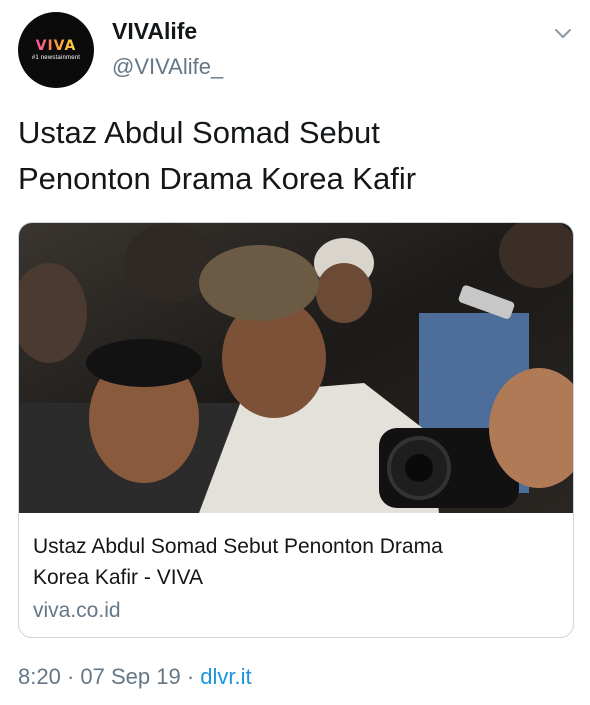 This screenshot has width=590, height=705. I want to click on tweet-meta: 8:20 · 07 Sep 19 · dlvr.it, so click(135, 677).